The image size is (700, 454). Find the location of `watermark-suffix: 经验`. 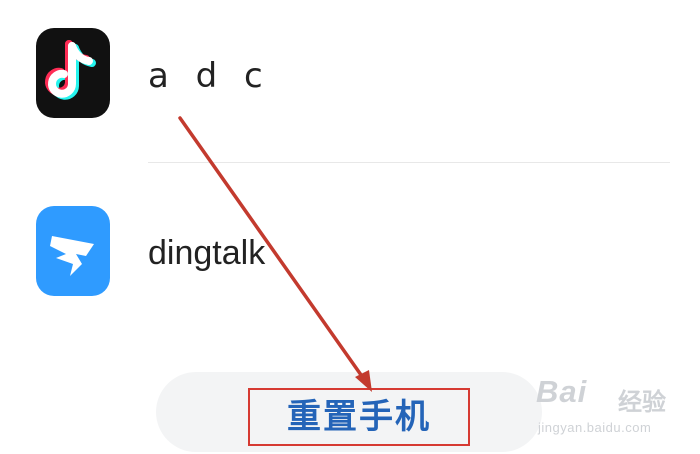

watermark-suffix: 经验 is located at coordinates (642, 402).